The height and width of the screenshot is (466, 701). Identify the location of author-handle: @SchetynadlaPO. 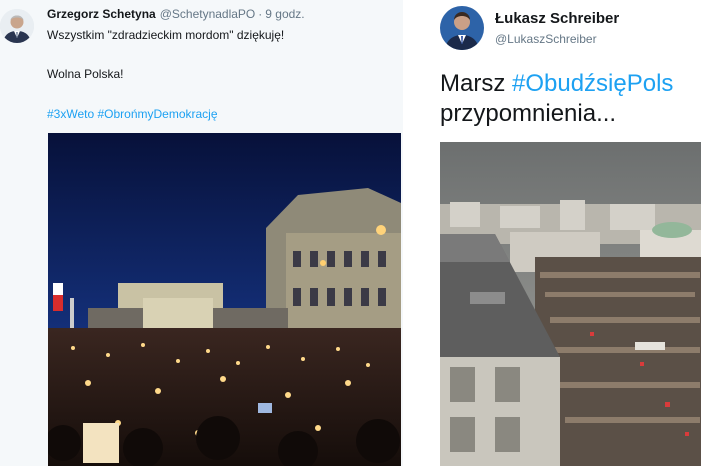
(208, 14).